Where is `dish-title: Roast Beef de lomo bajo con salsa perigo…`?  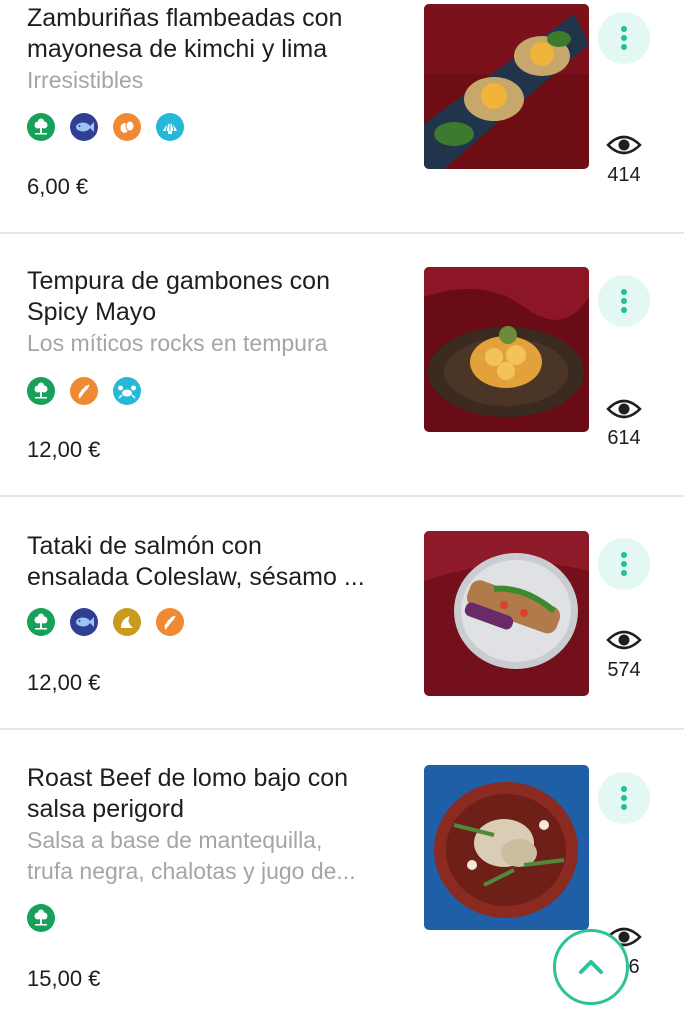 dish-title: Roast Beef de lomo bajo con salsa perigo… is located at coordinates (188, 793).